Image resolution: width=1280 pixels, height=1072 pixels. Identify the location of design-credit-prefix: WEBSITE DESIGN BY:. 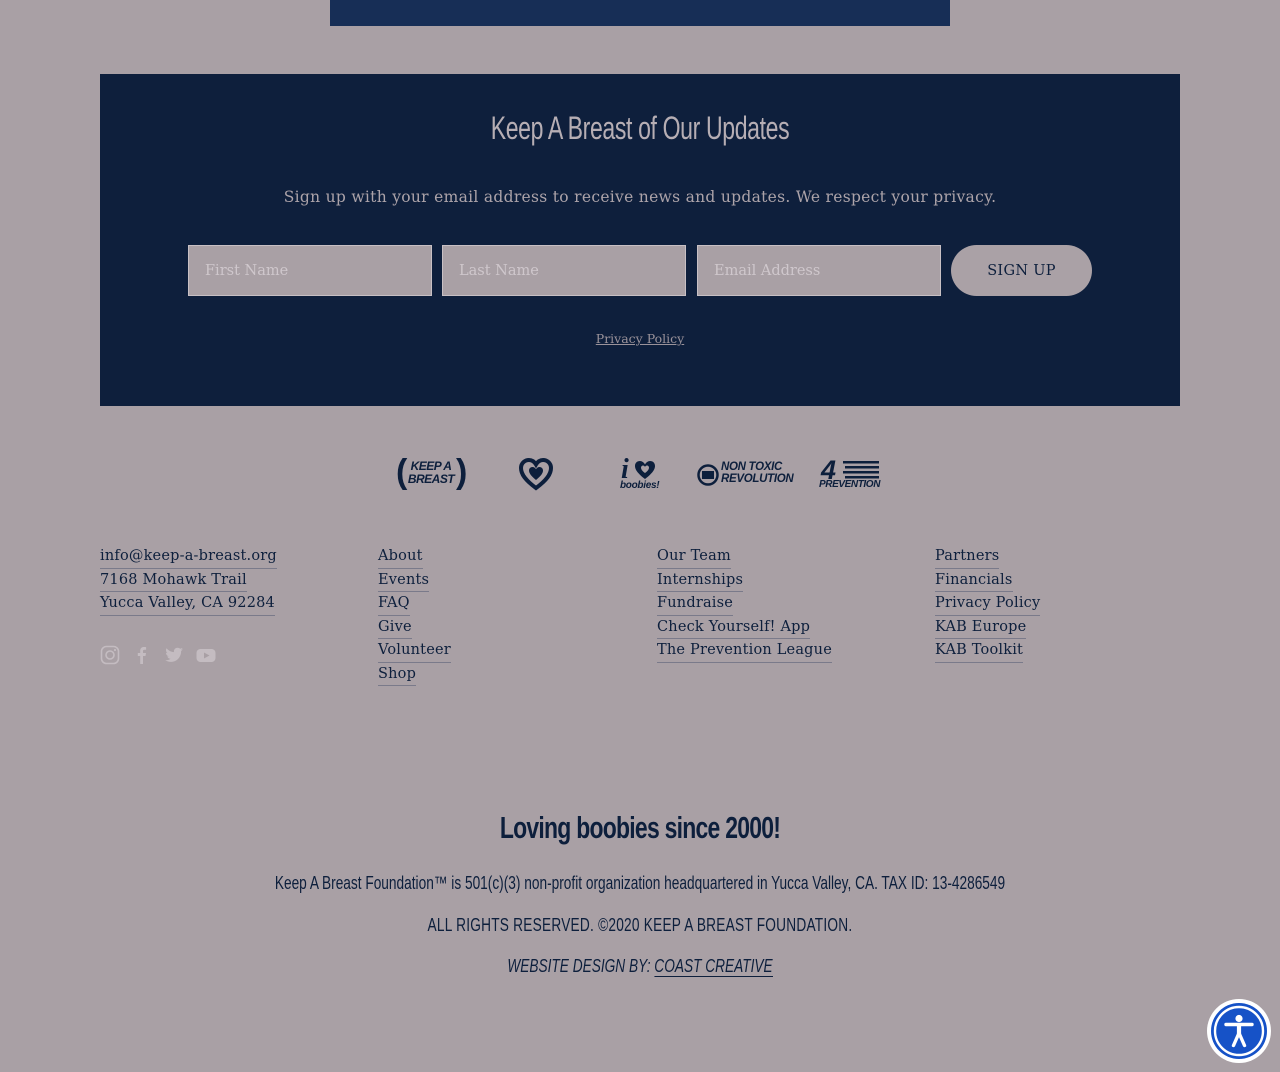
(581, 966).